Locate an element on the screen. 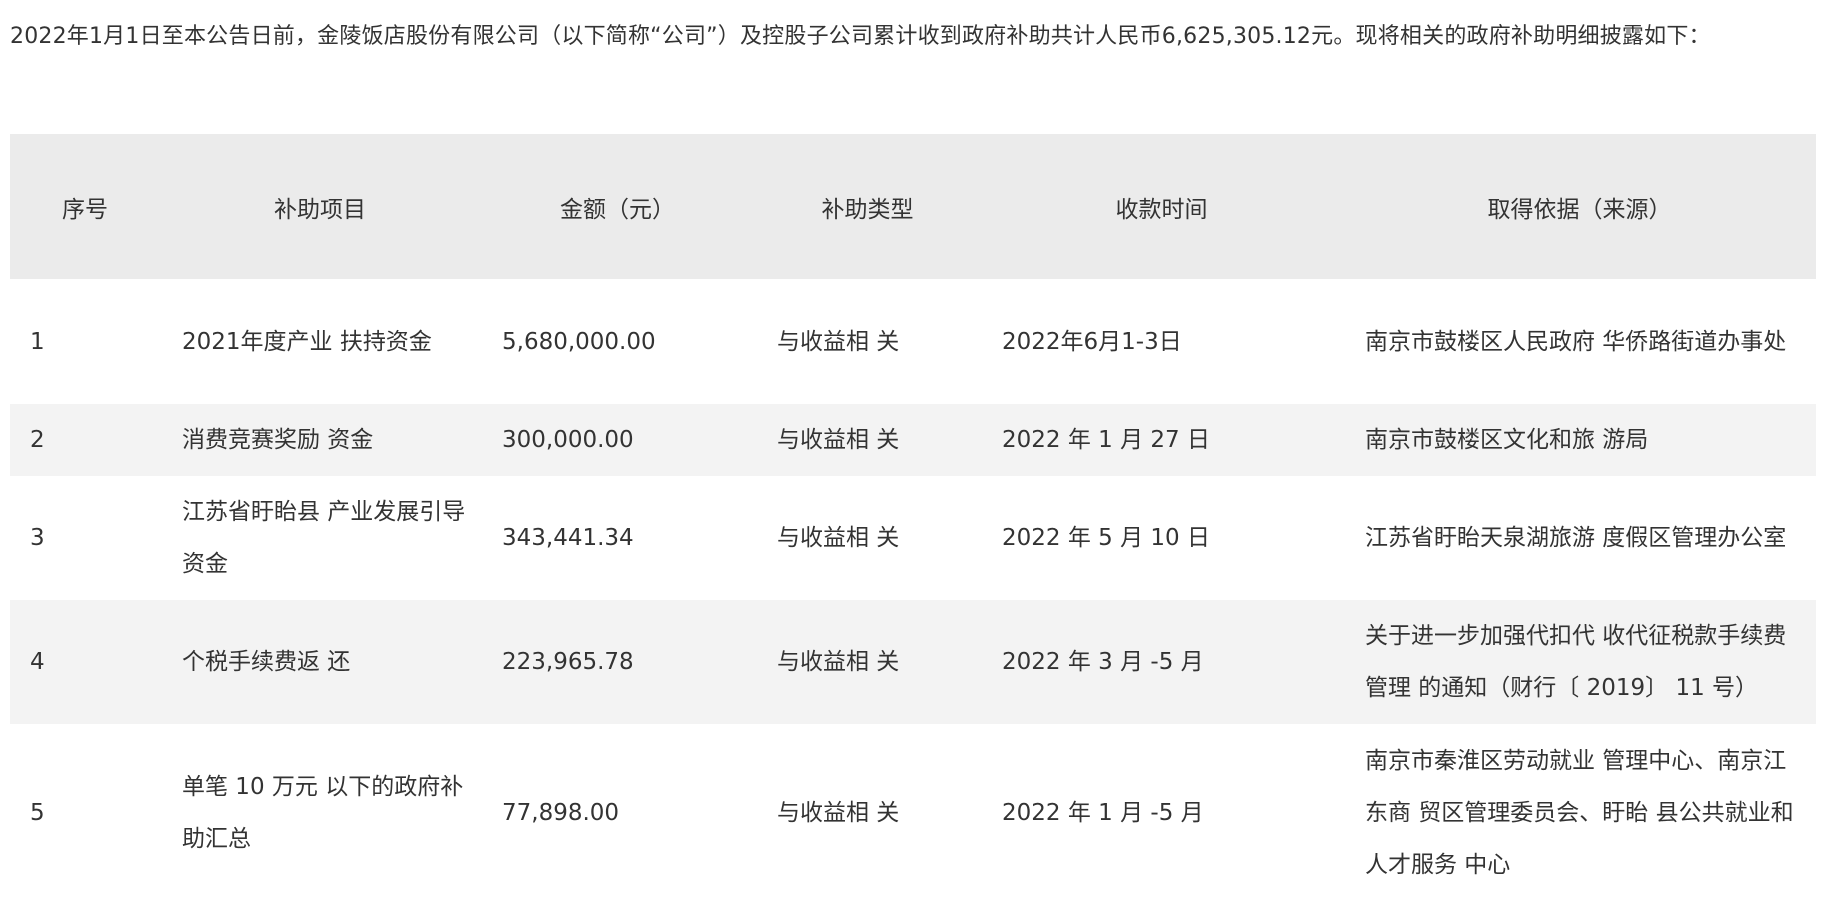 The width and height of the screenshot is (1826, 902). cell-date: 2022 年 3 月 -5 月 is located at coordinates (1103, 662).